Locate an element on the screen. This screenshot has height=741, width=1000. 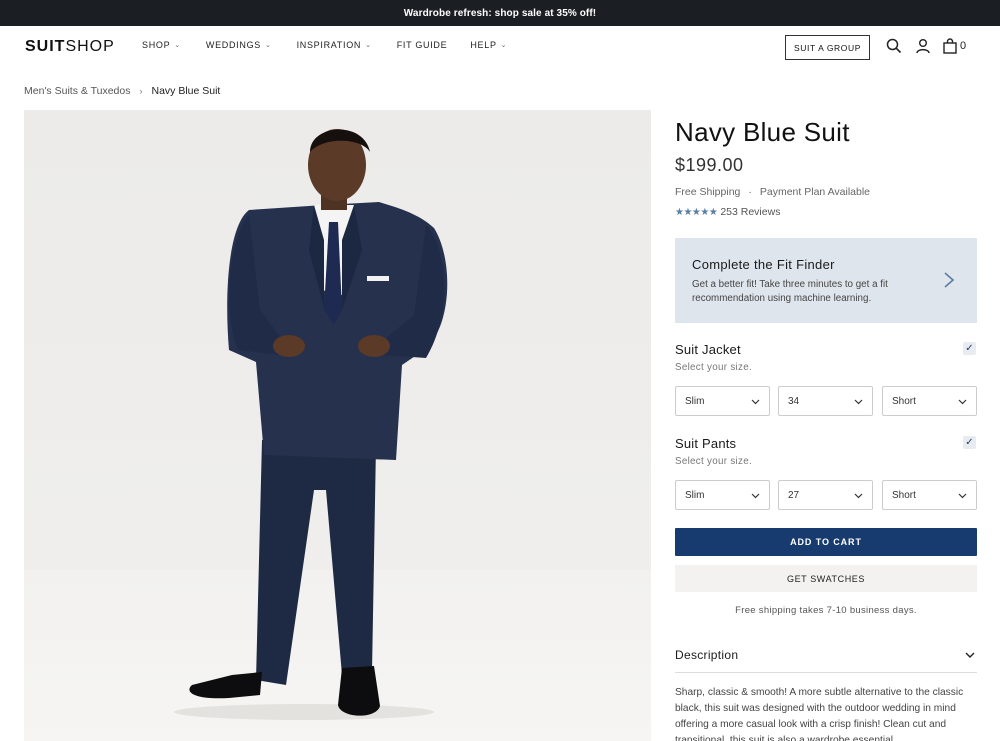
nav-inspiration: INSPIRATION ⌄ is located at coordinates (334, 45).